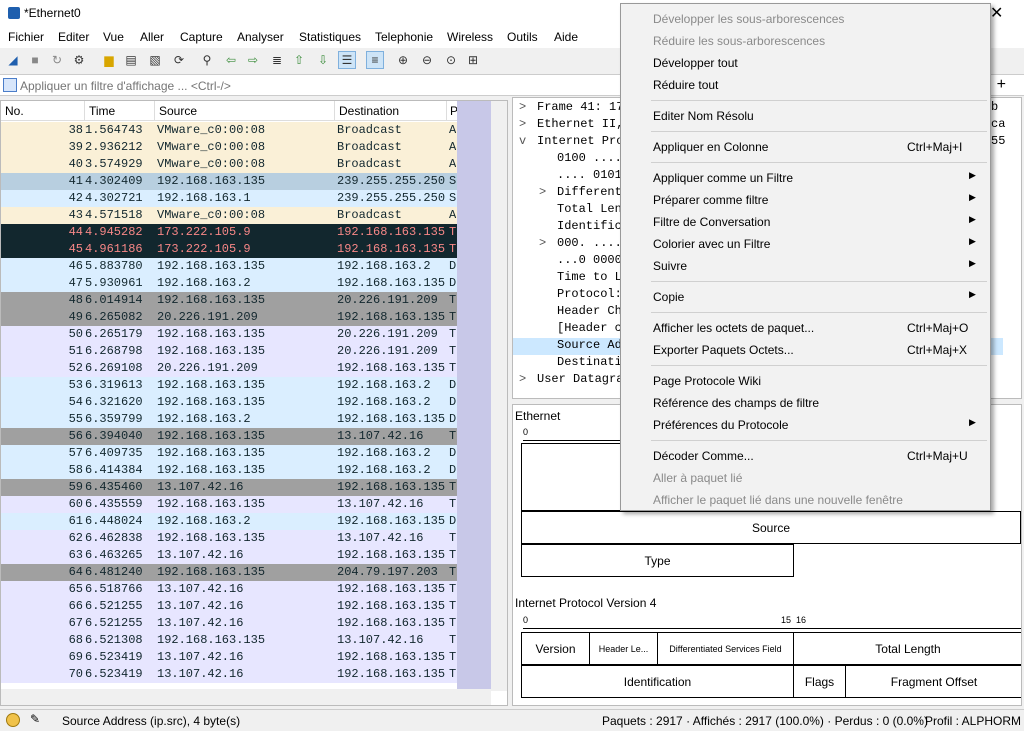  I want to click on col-header-time: Time, so click(102, 111).